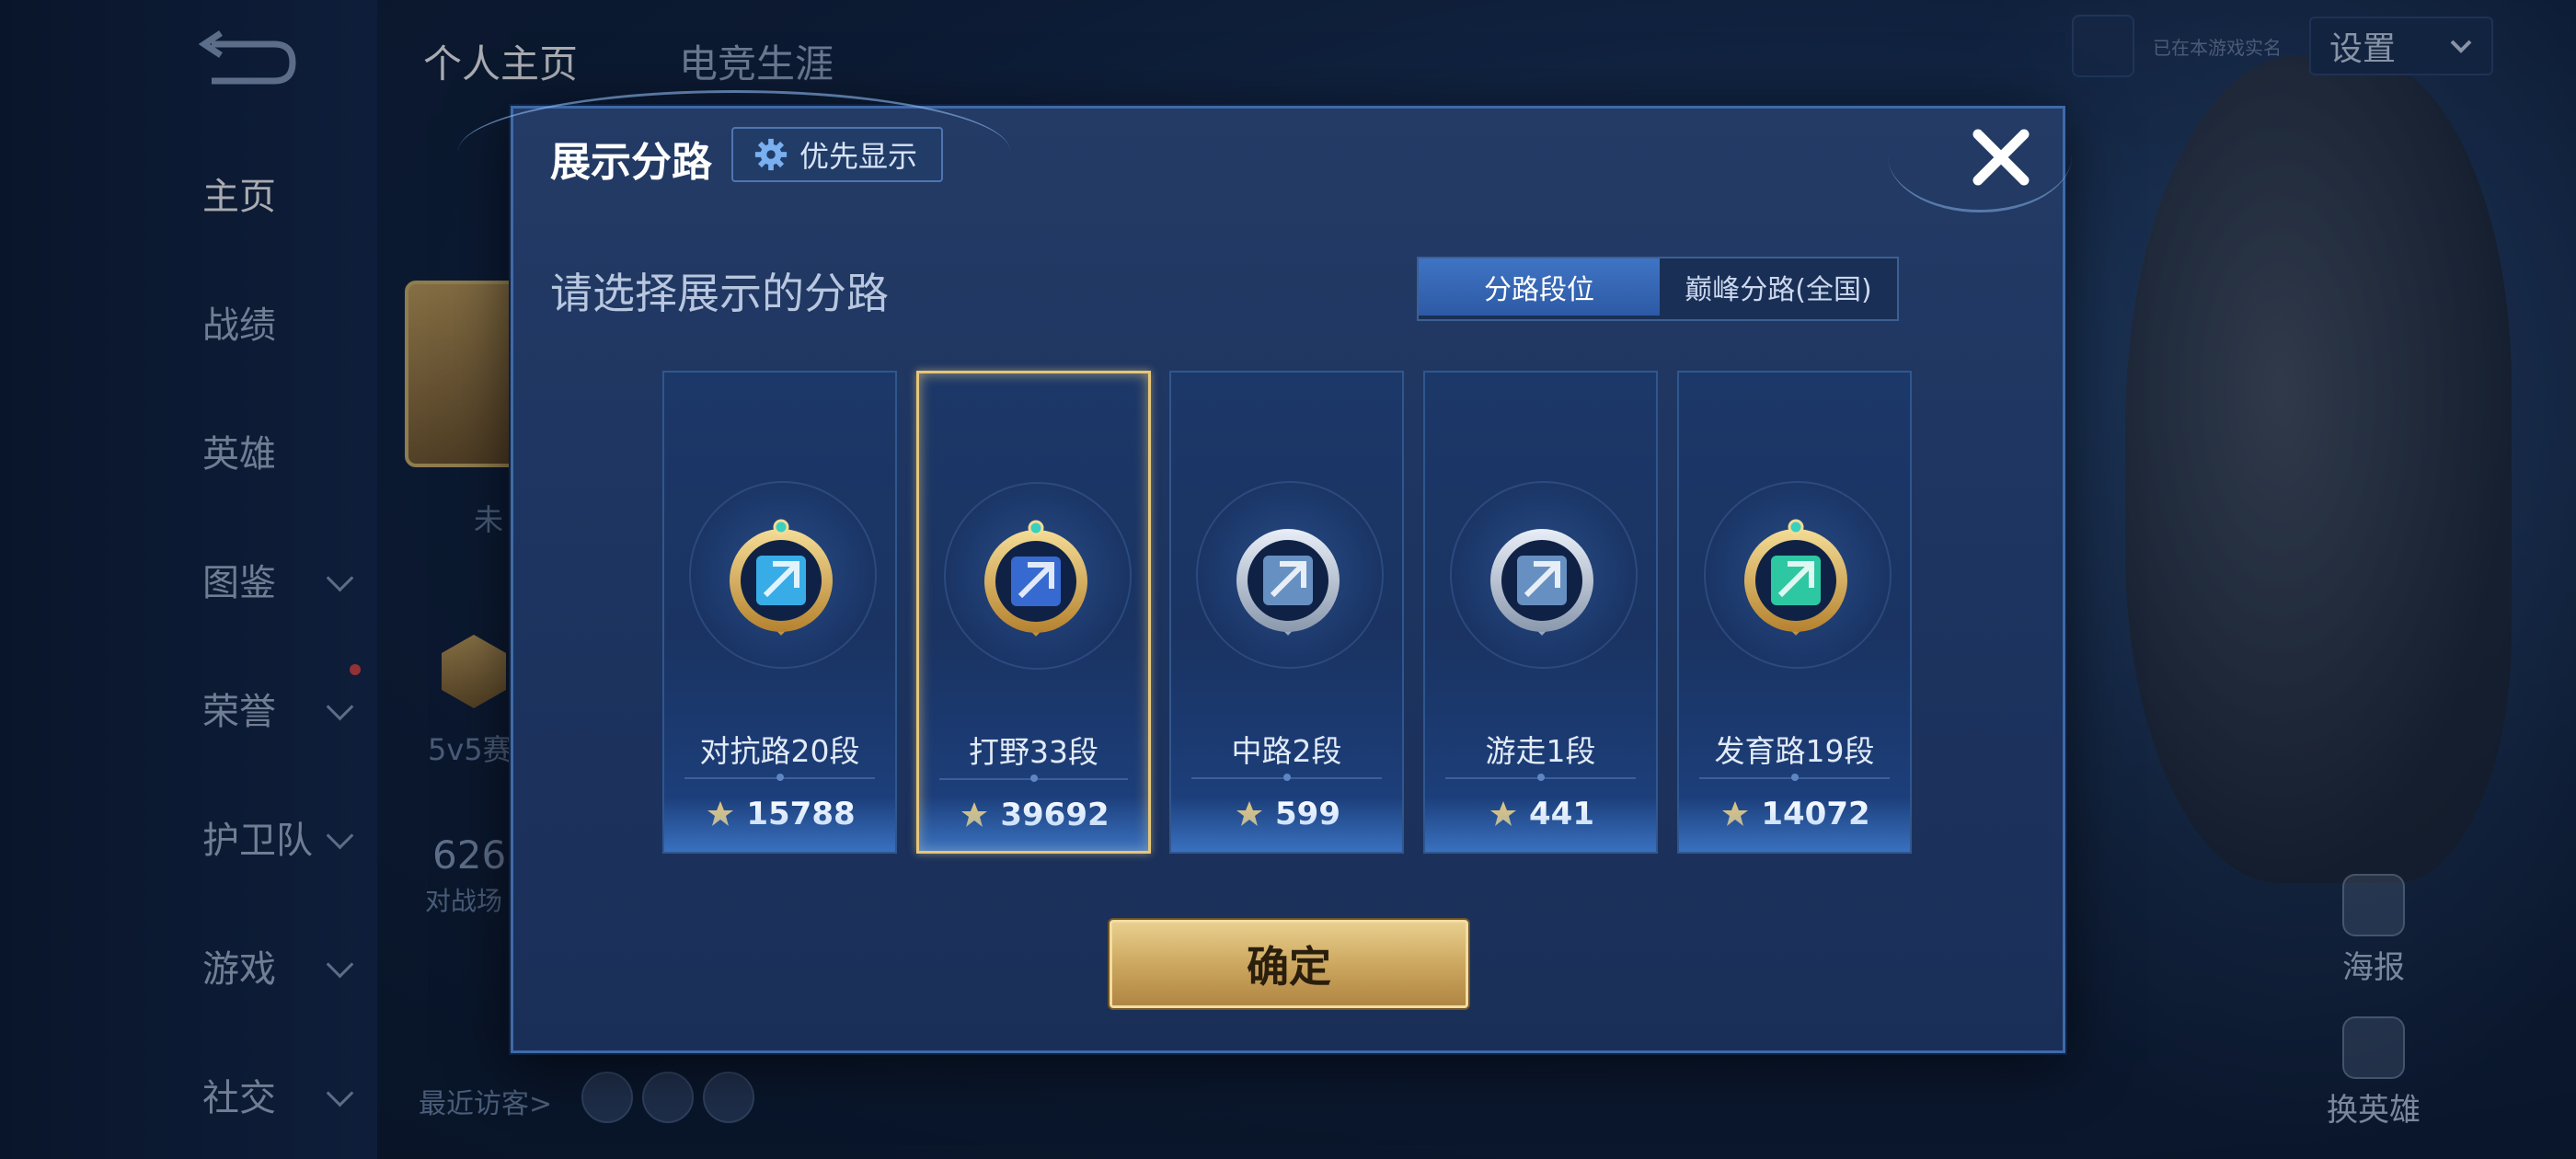  Describe the element at coordinates (771, 154) in the screenshot. I see `gear-icon` at that location.